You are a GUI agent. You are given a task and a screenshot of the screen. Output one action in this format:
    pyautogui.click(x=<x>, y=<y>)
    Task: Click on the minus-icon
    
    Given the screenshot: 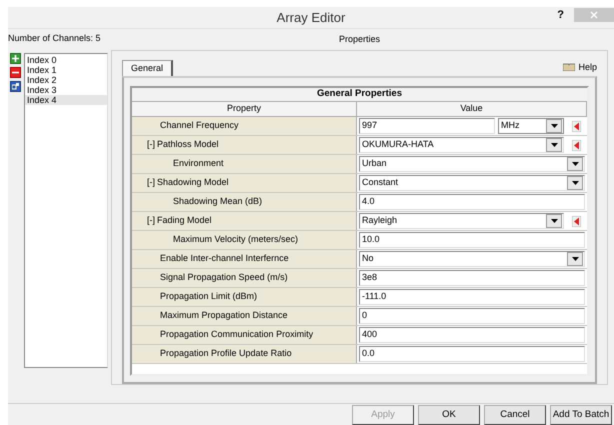 What is the action you would take?
    pyautogui.click(x=15, y=72)
    